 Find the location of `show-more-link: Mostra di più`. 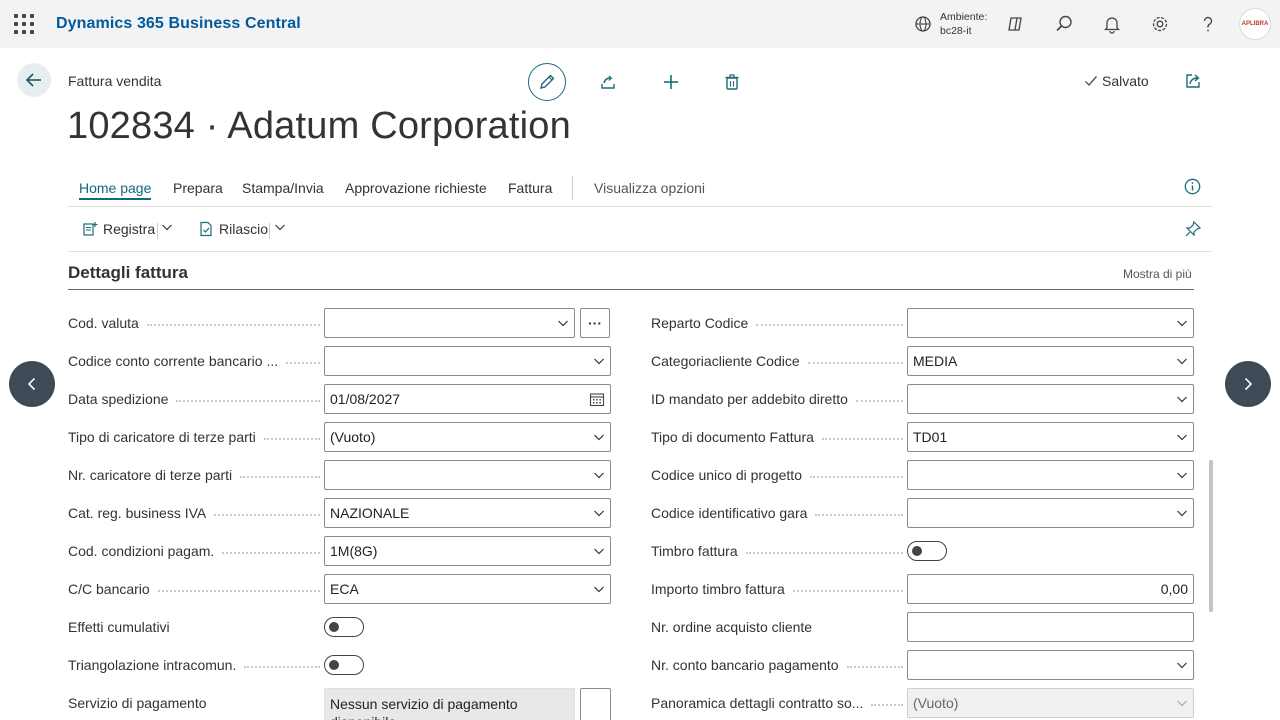

show-more-link: Mostra di più is located at coordinates (1157, 274).